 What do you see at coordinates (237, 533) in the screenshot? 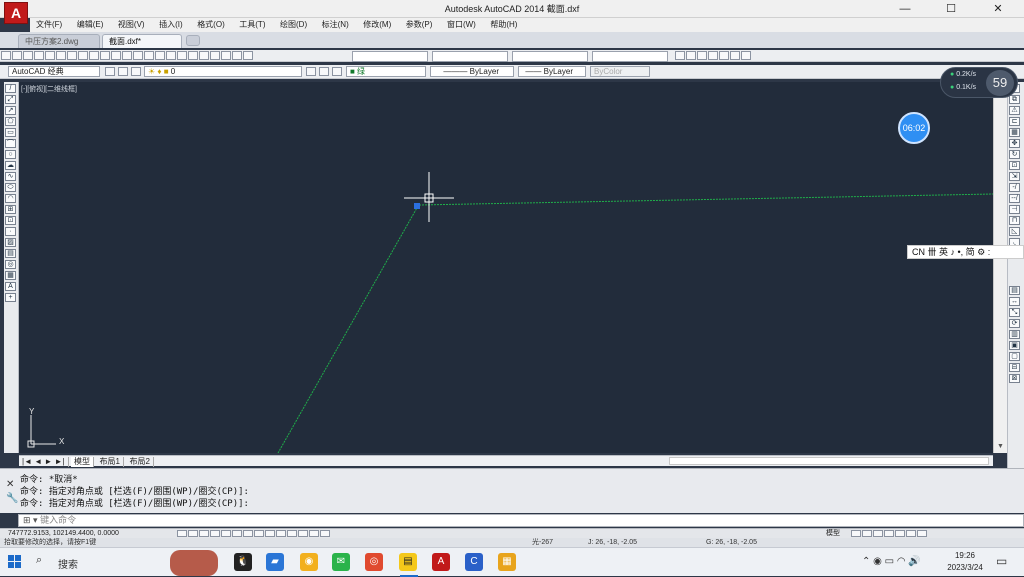
I see `3dosnap-toggle-icon` at bounding box center [237, 533].